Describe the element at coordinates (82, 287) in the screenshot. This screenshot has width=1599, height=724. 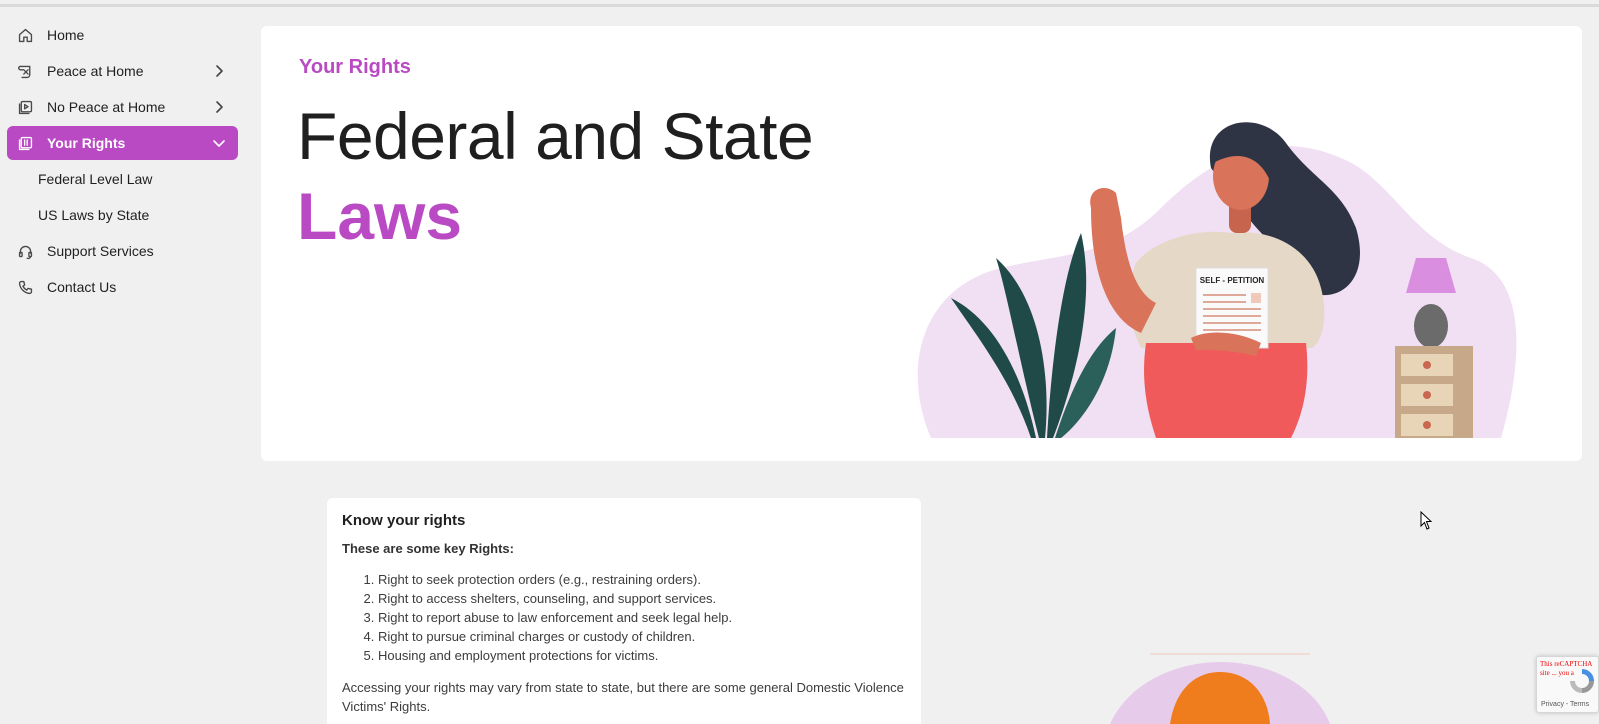
I see `sidebar-item-label: Contact Us` at that location.